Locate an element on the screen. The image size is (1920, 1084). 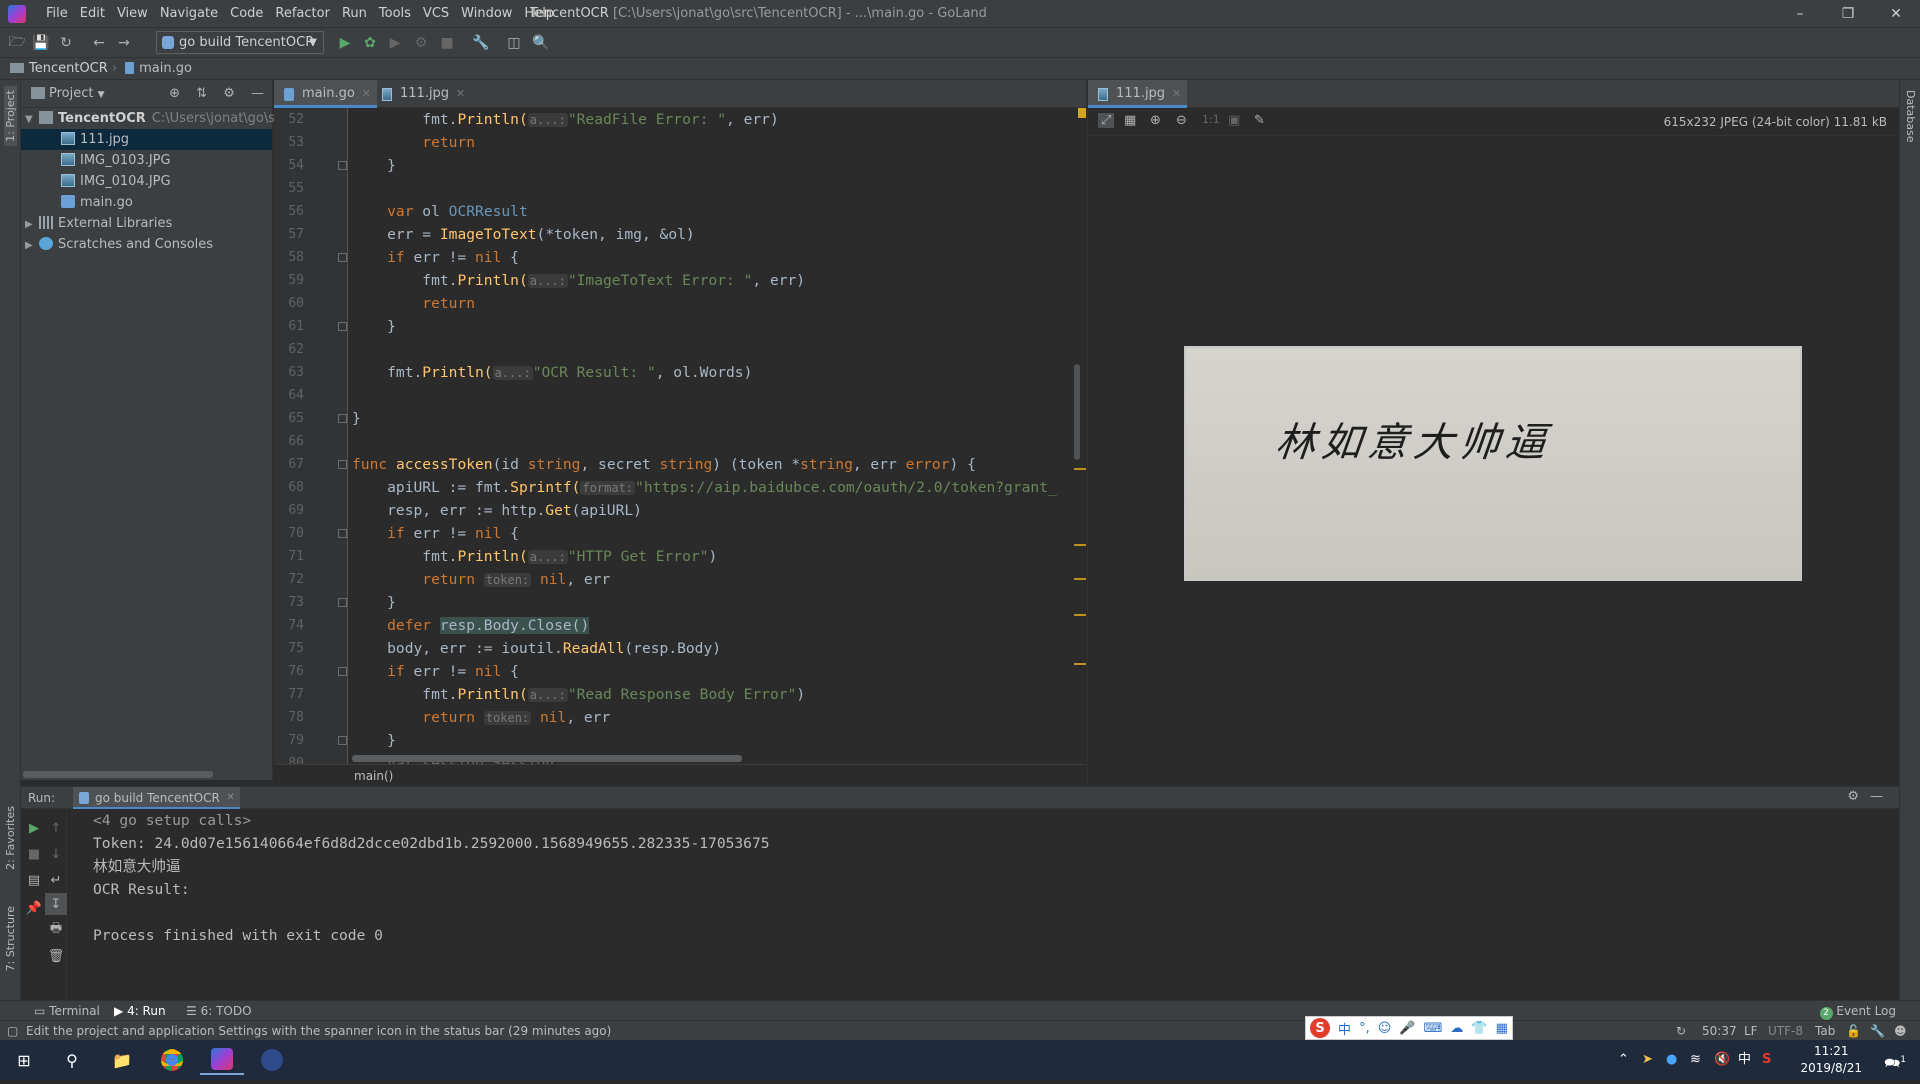
layout-icon: ▤ is located at coordinates (34, 880).